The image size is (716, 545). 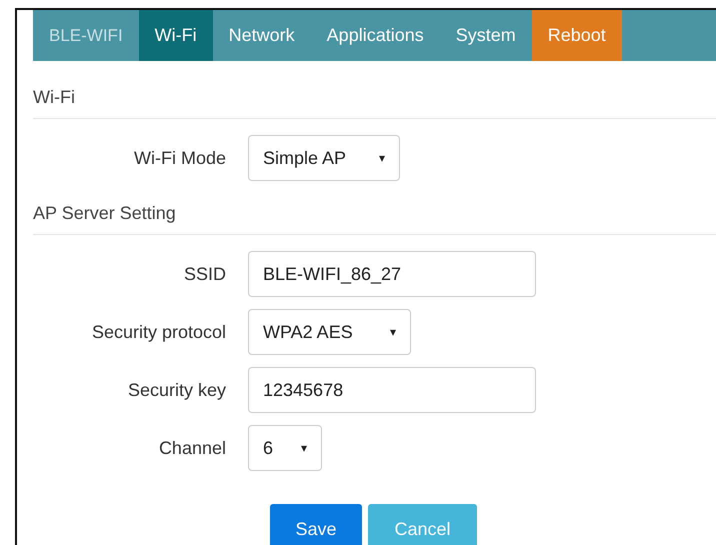 I want to click on field-label: Security key, so click(x=176, y=390).